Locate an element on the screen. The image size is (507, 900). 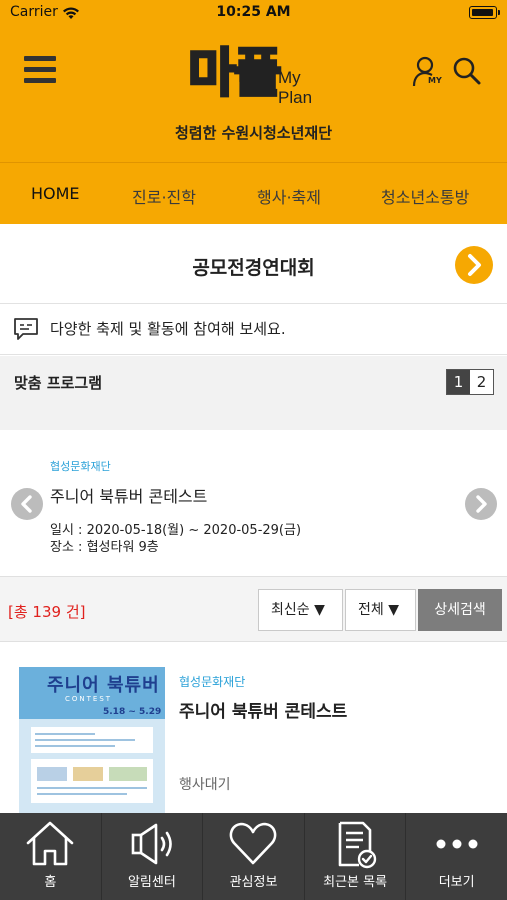
list-item-title: 주니어 북튜버 콘테스트 is located at coordinates (263, 712).